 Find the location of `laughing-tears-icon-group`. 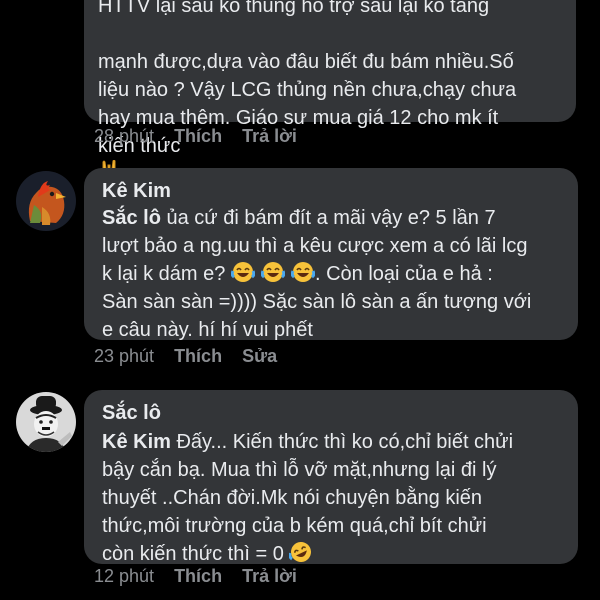

laughing-tears-icon-group is located at coordinates (272, 273).